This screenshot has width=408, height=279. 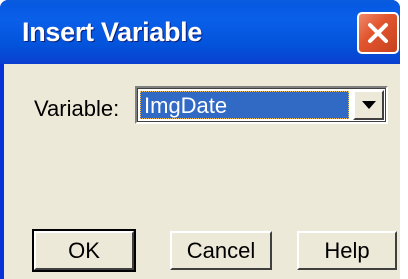 What do you see at coordinates (112, 32) in the screenshot?
I see `dialog-title: Insert Variable` at bounding box center [112, 32].